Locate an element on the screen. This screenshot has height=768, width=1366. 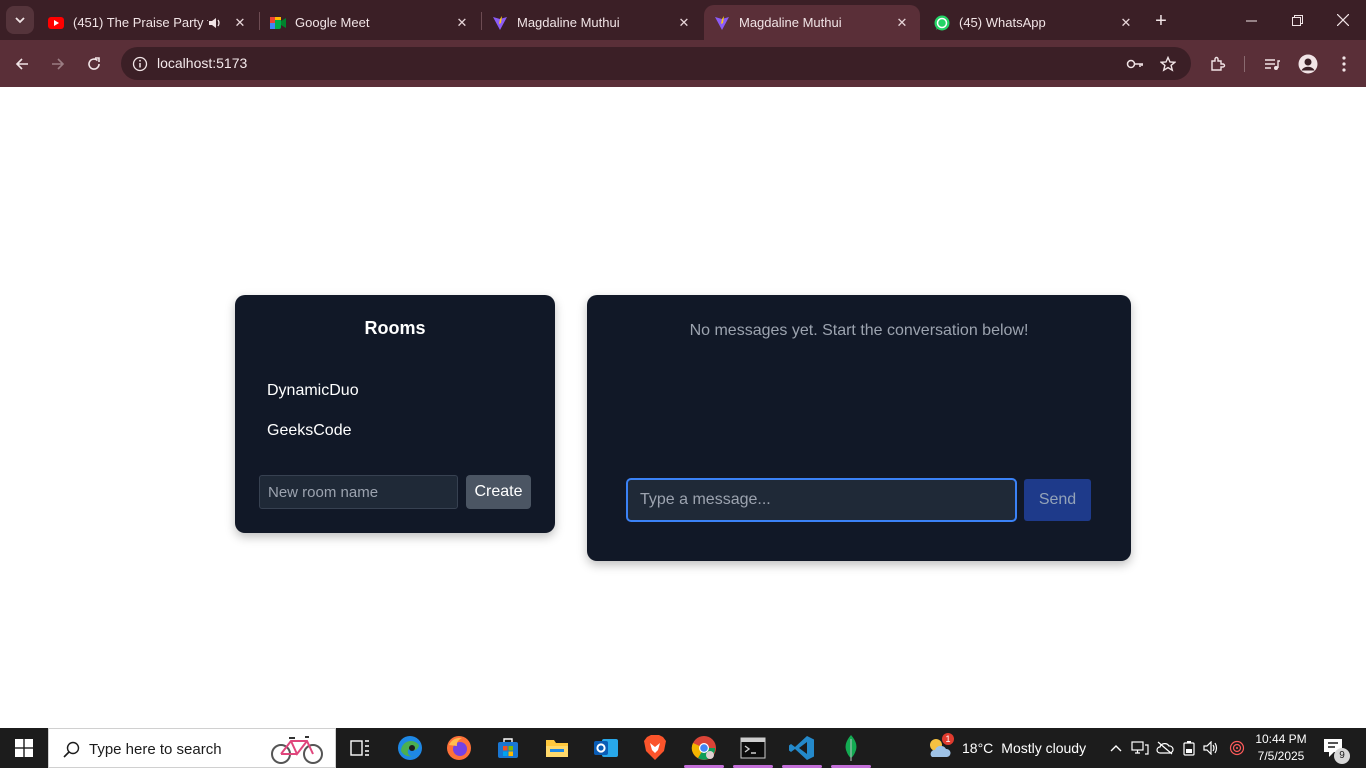
taskbar-terminal is located at coordinates (753, 748).